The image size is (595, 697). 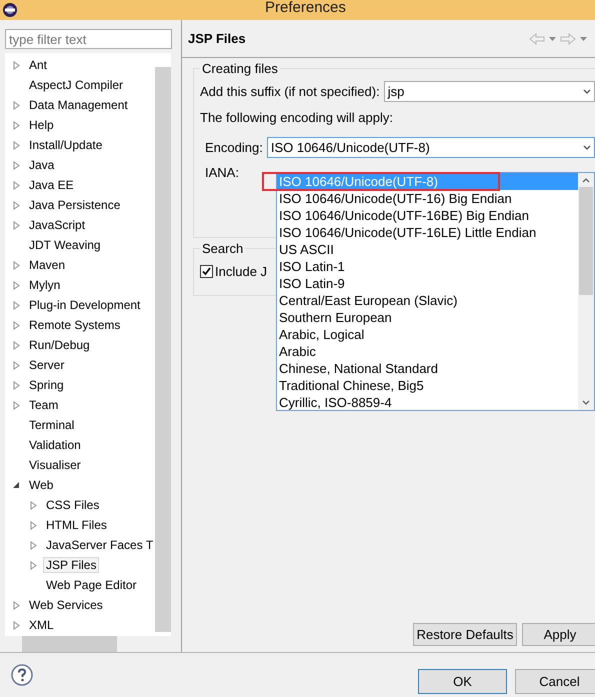 I want to click on tree-item: Terminal, so click(x=52, y=425).